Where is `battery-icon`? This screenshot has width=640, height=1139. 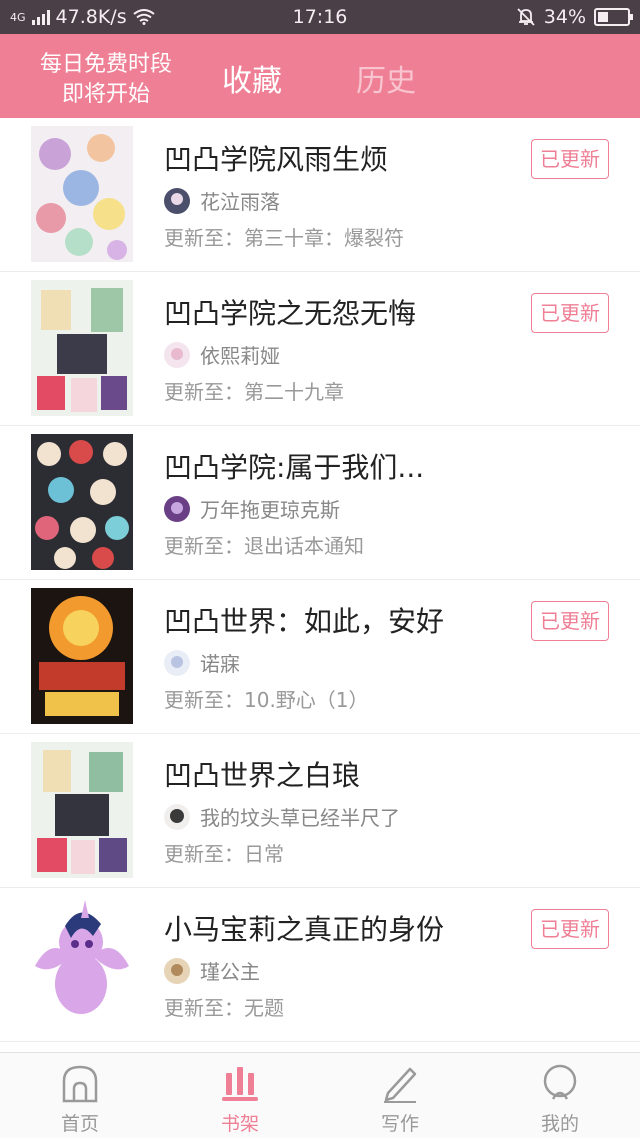
battery-icon is located at coordinates (613, 17).